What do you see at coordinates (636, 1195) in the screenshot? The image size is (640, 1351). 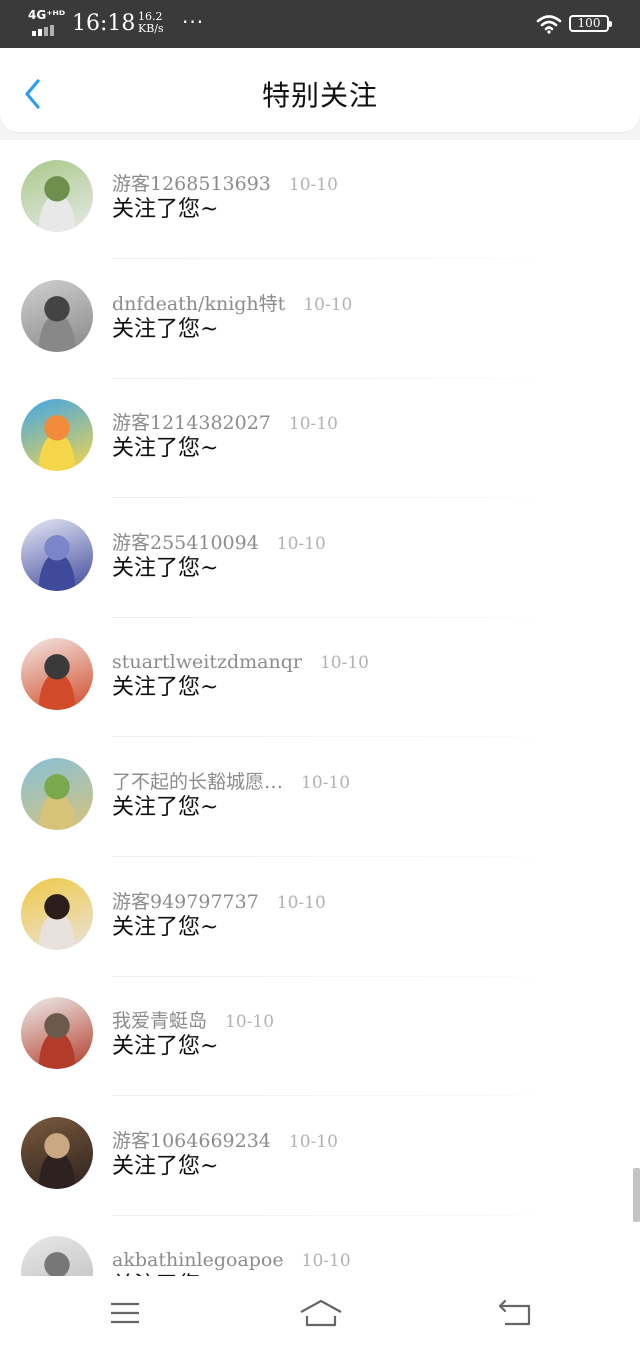 I see `scrollbar` at bounding box center [636, 1195].